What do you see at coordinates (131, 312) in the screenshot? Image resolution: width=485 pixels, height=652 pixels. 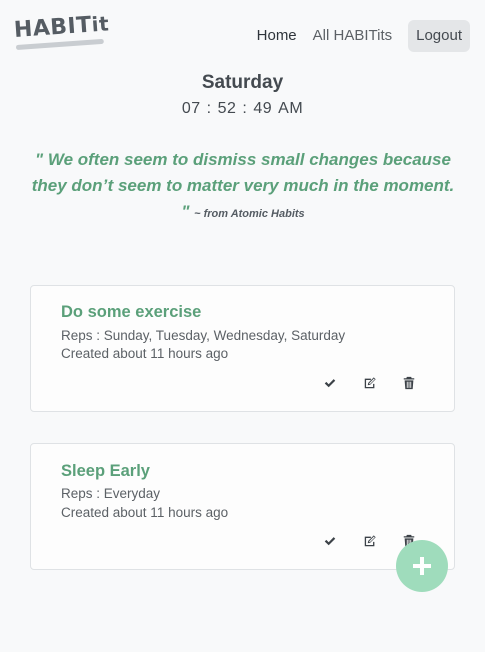 I see `habit-title: Do some exercise` at bounding box center [131, 312].